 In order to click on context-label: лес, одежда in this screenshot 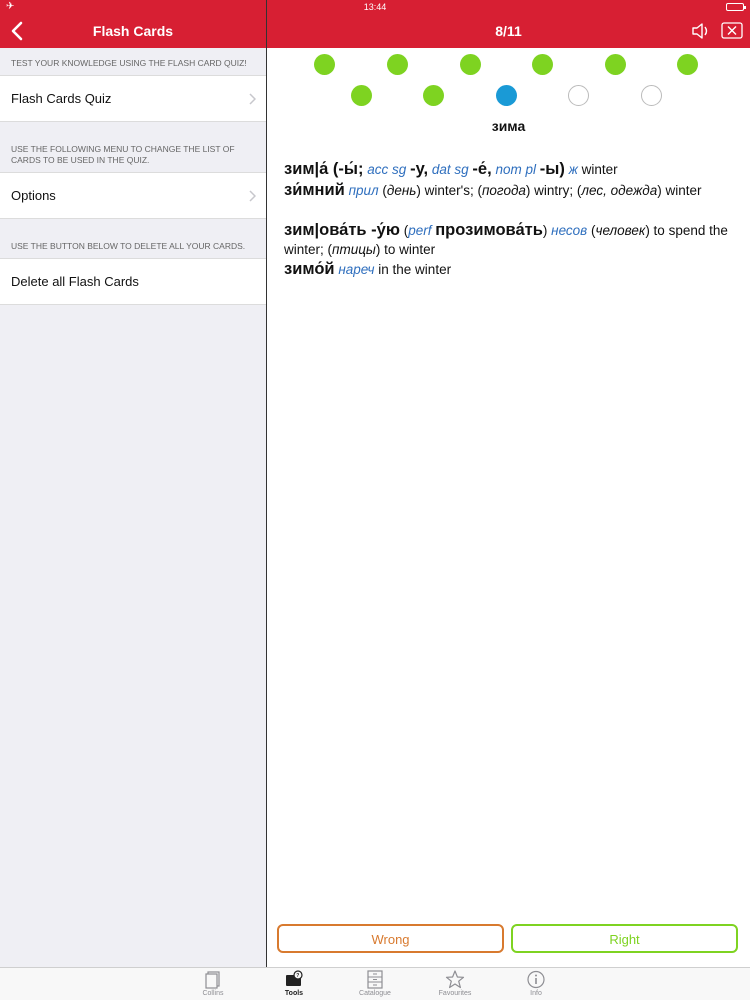, I will do `click(619, 190)`.